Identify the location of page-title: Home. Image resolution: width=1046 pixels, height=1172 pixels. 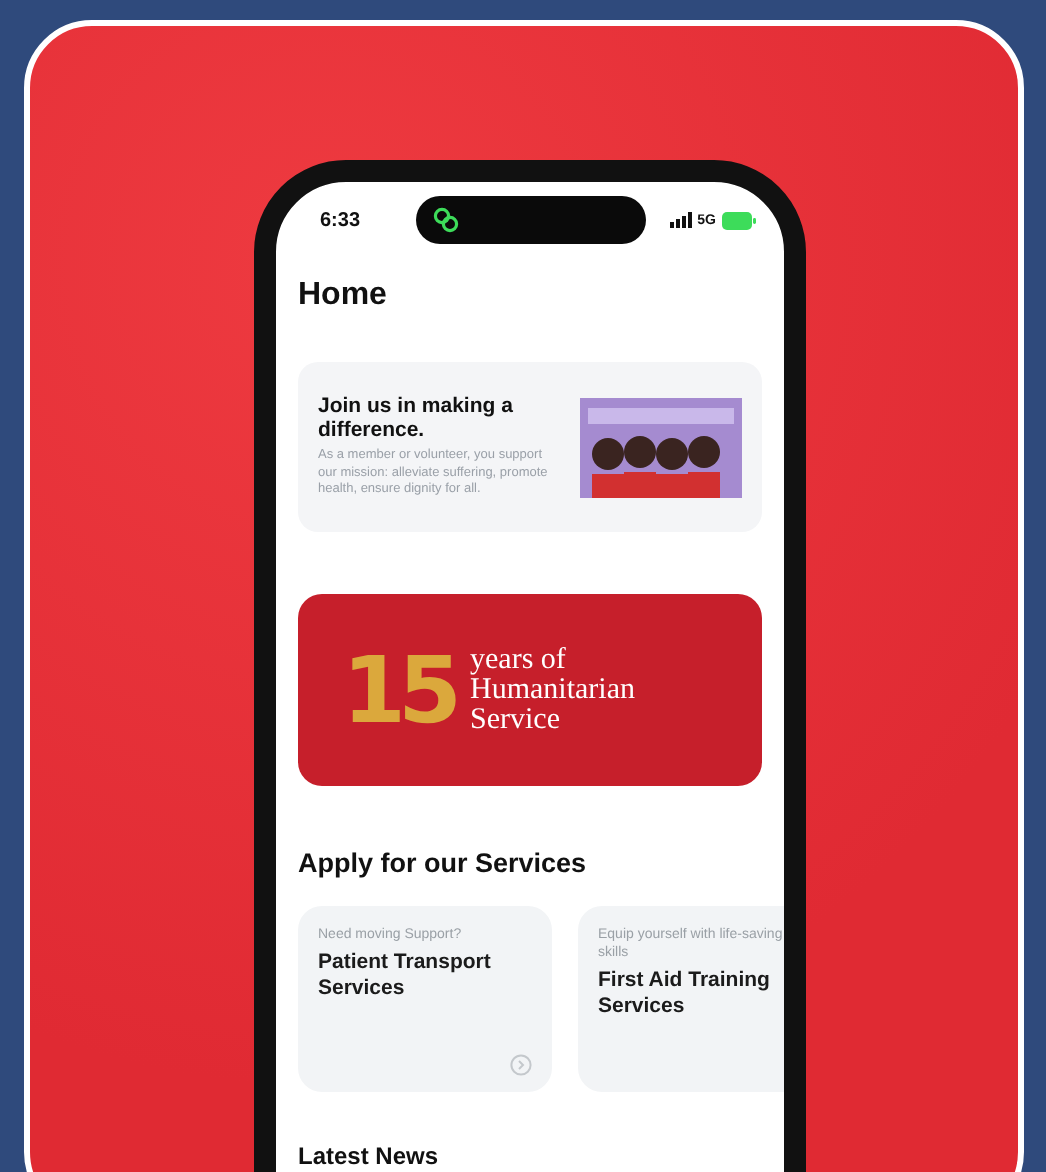
(343, 296).